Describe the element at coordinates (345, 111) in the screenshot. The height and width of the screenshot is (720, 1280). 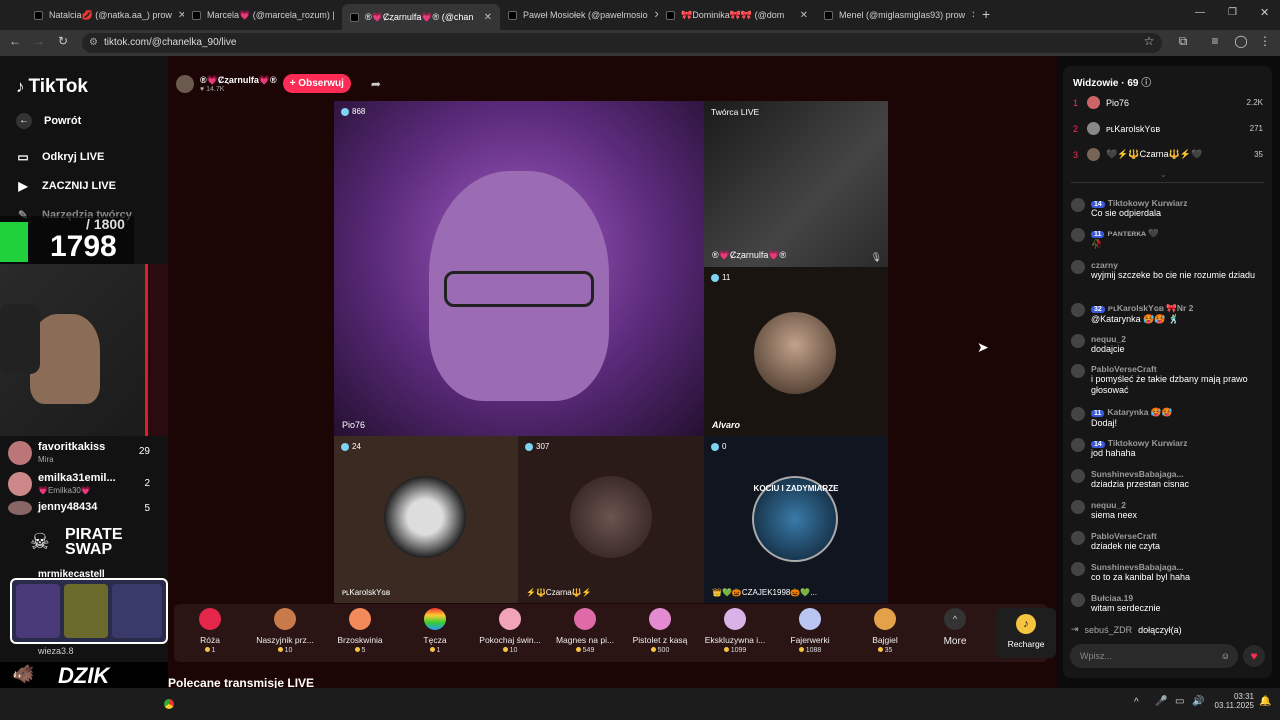
I see `person-icon` at that location.